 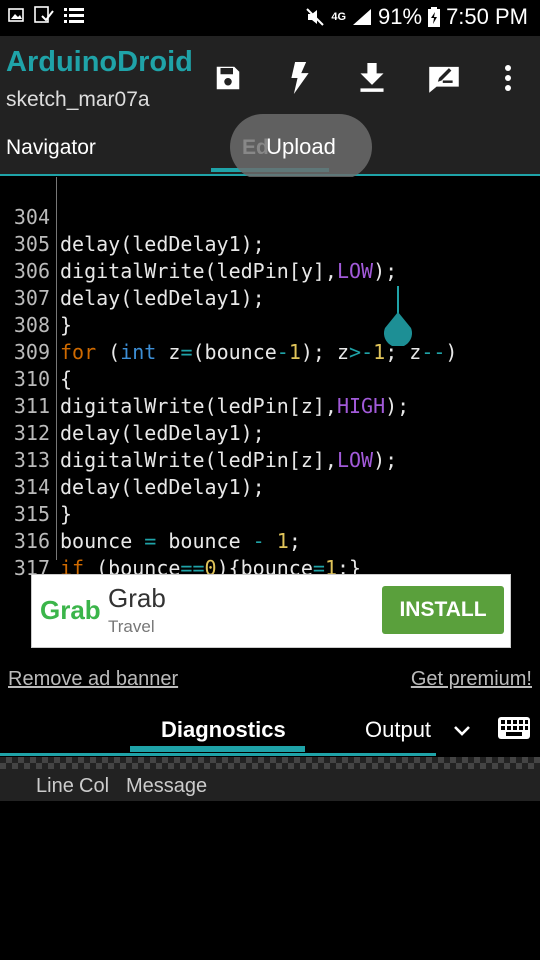 I want to click on status-bar: 4G 91% 7:50 PM, so click(x=270, y=18).